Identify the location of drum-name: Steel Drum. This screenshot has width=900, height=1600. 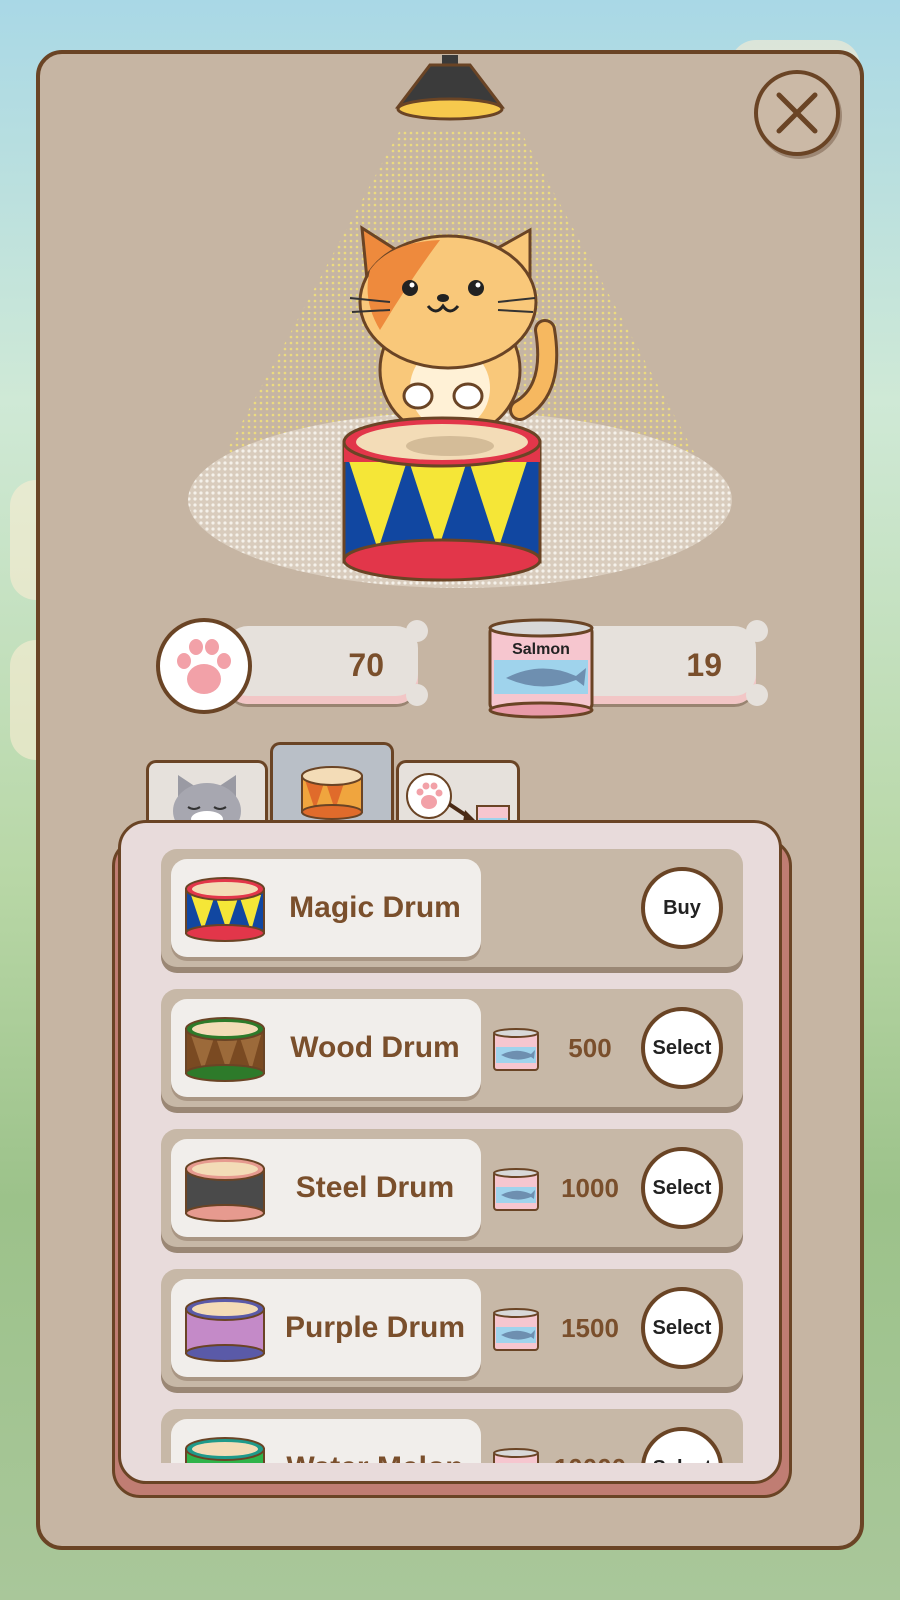
(375, 1187).